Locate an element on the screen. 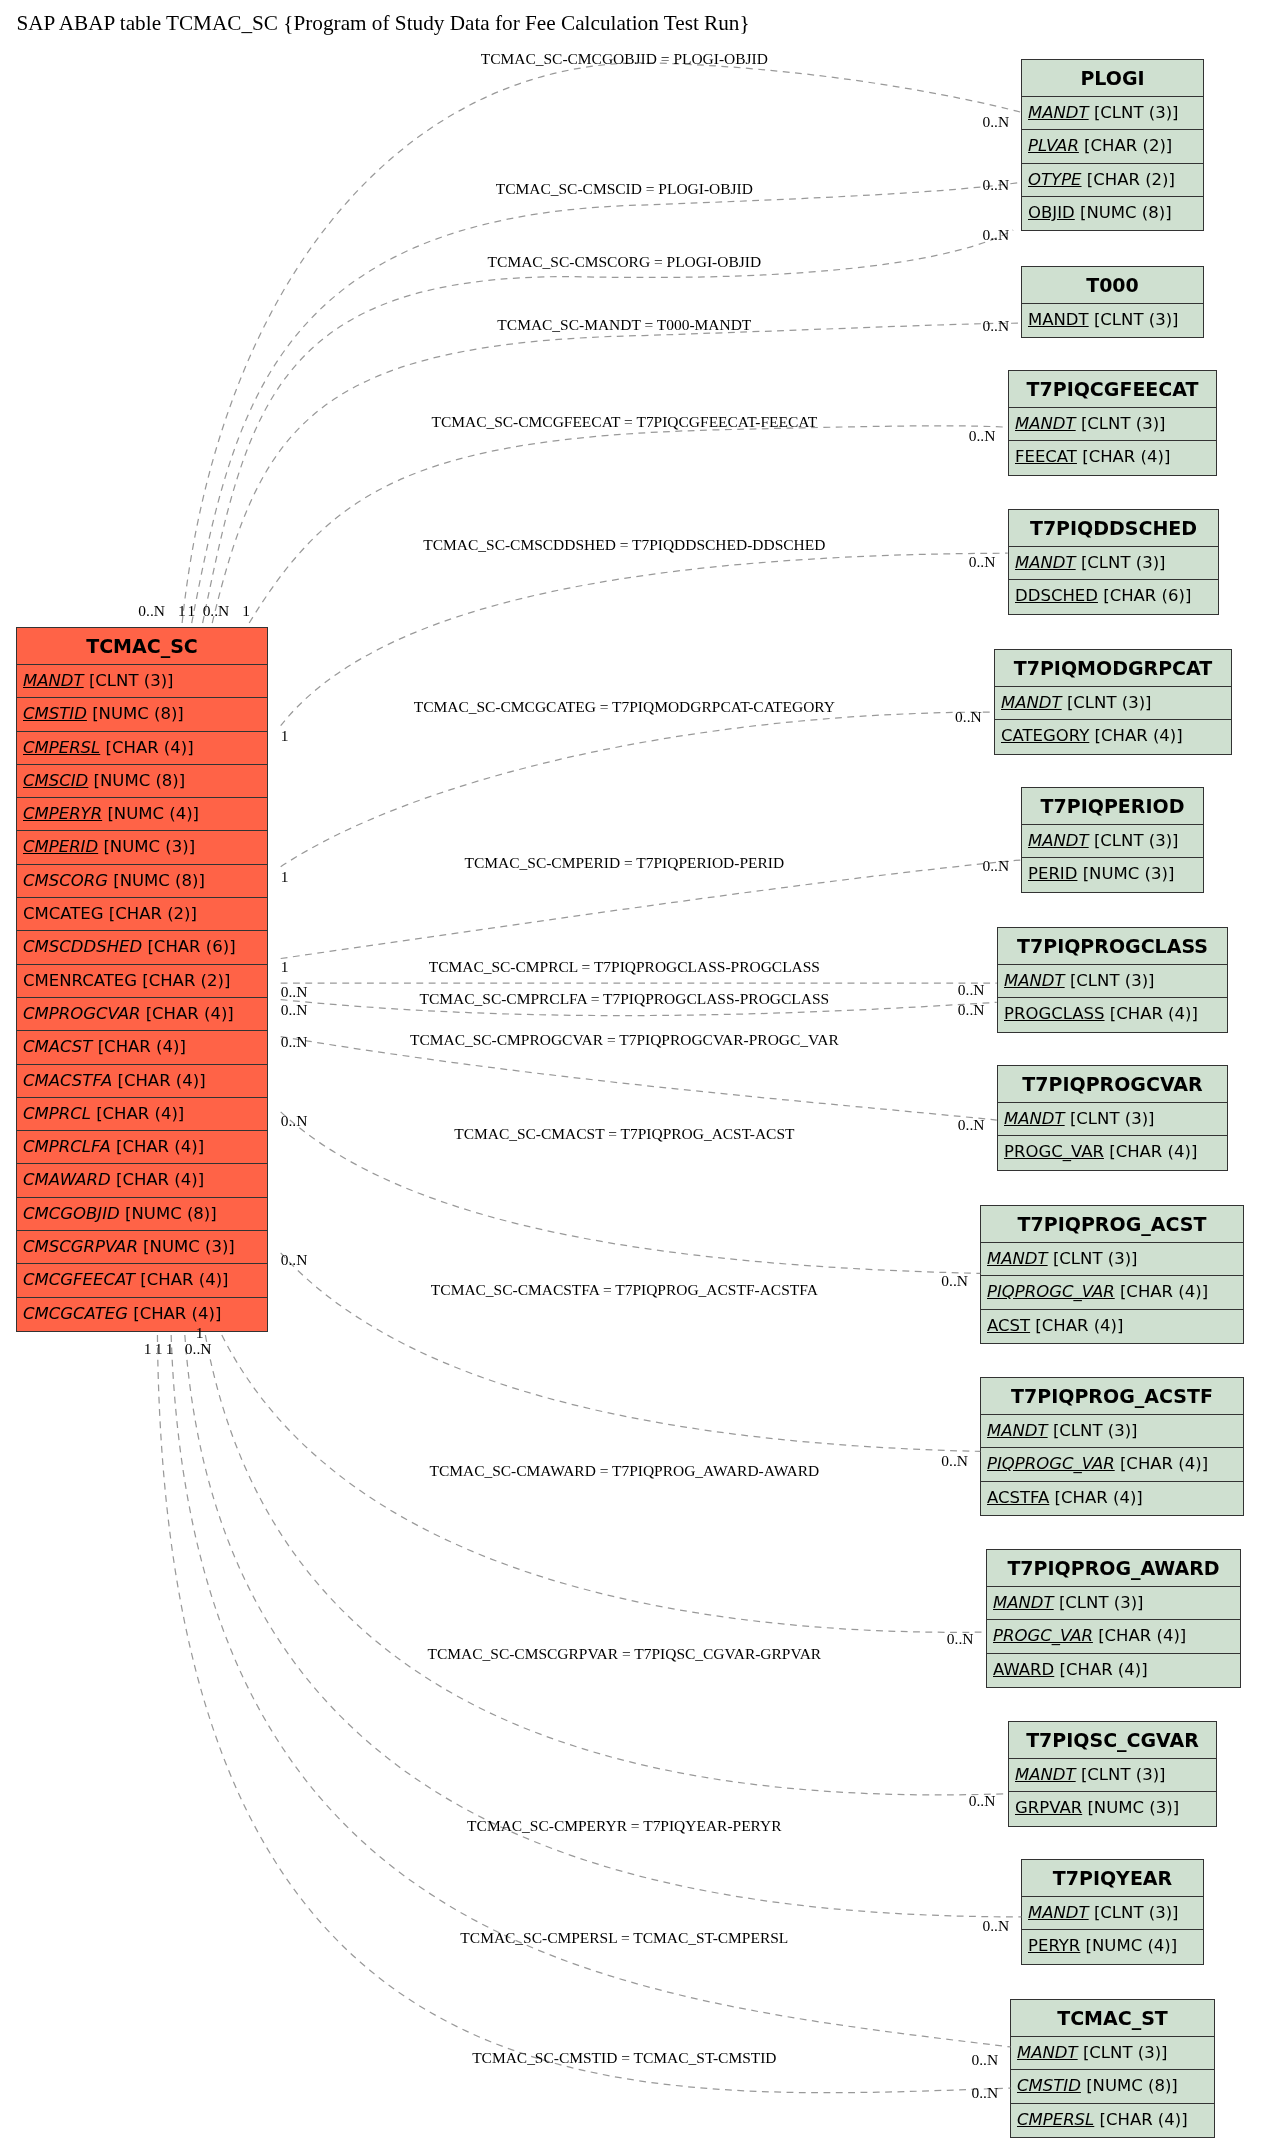 The image size is (1261, 2147). table-name: T7PIQPROG_AWARD is located at coordinates (1113, 1568).